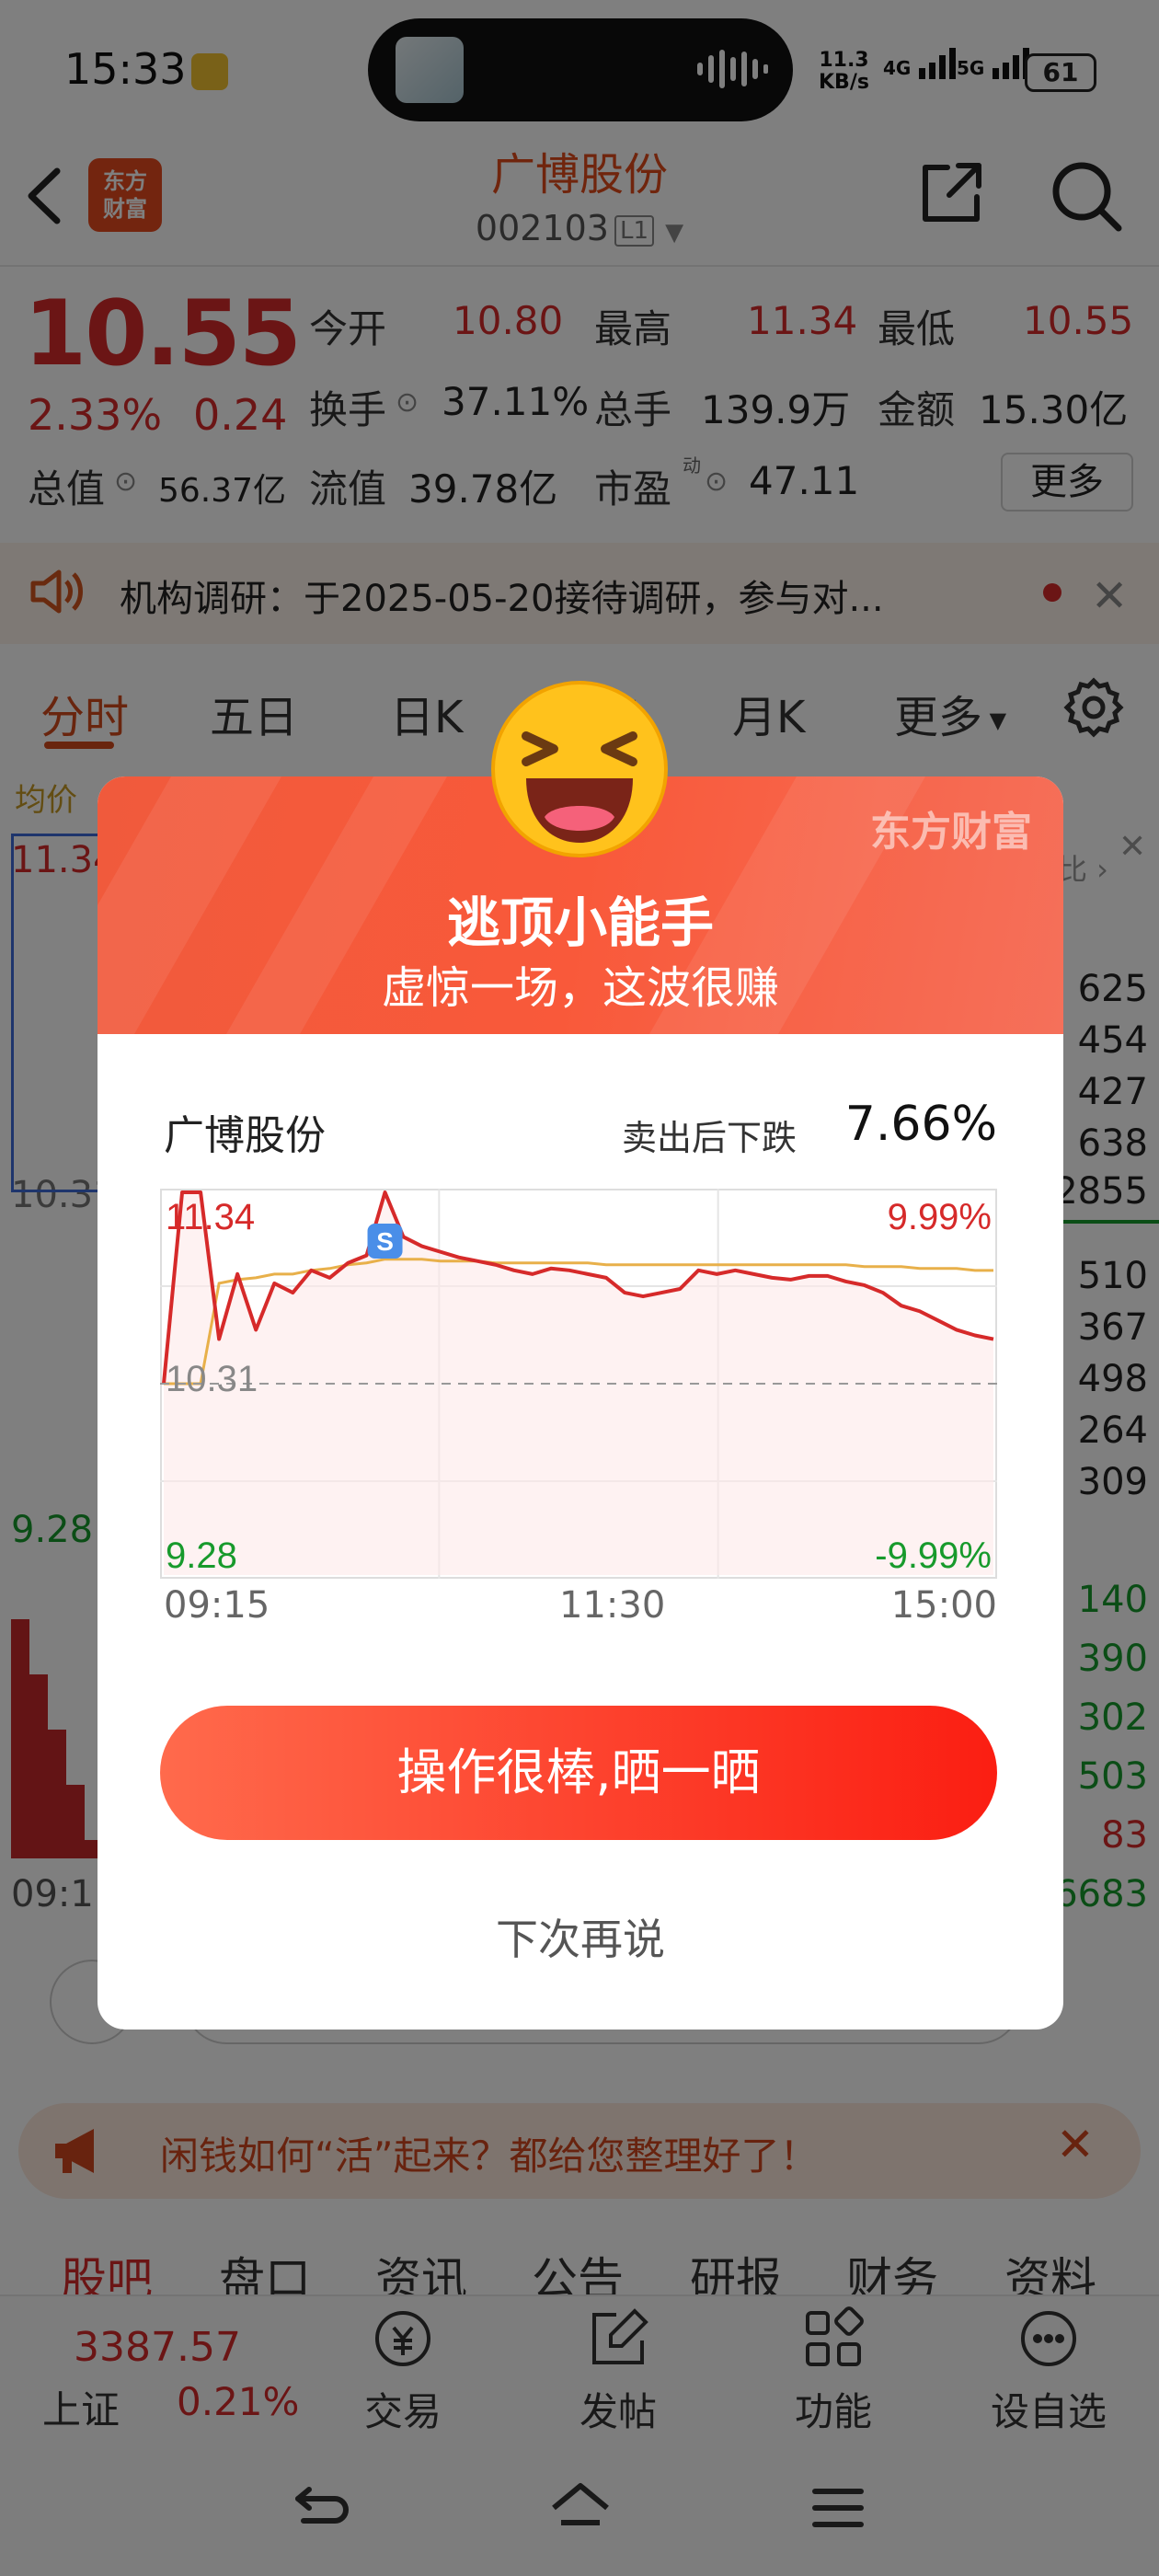 The height and width of the screenshot is (2576, 1159). I want to click on y-label-pct-high: 9.99%, so click(940, 1217).